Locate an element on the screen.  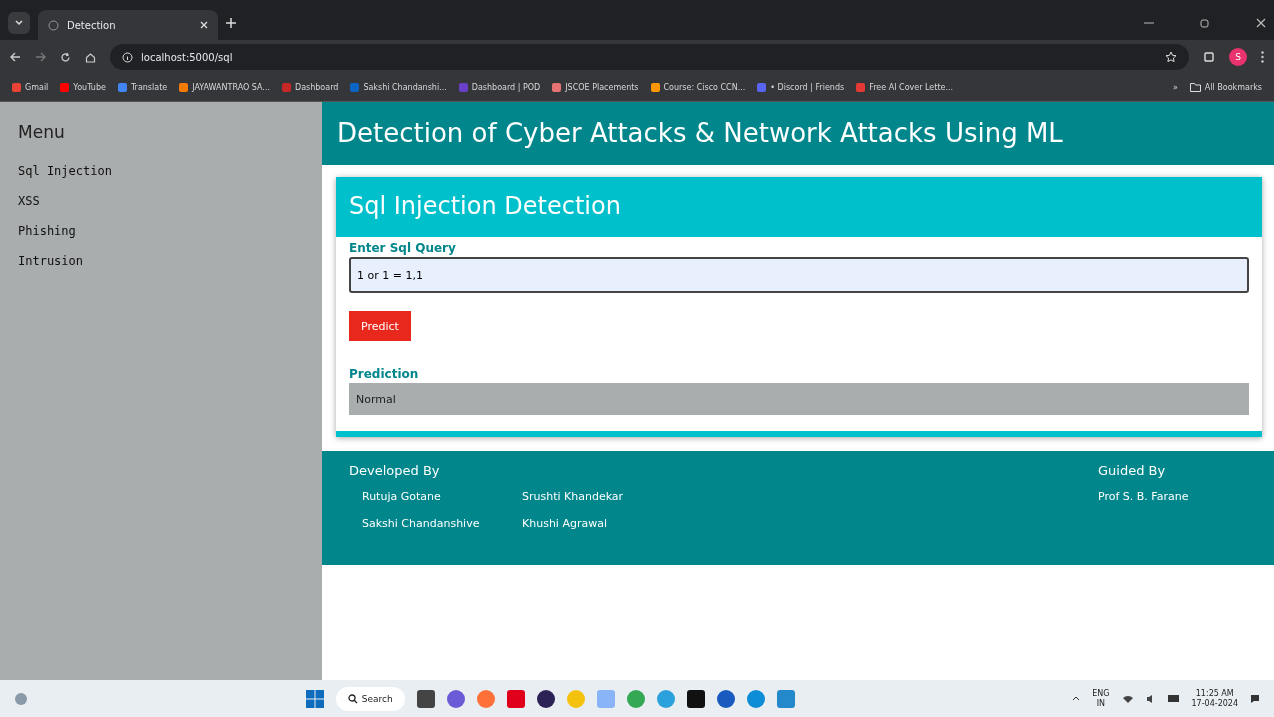
battery-icon is located at coordinates (1173, 698).